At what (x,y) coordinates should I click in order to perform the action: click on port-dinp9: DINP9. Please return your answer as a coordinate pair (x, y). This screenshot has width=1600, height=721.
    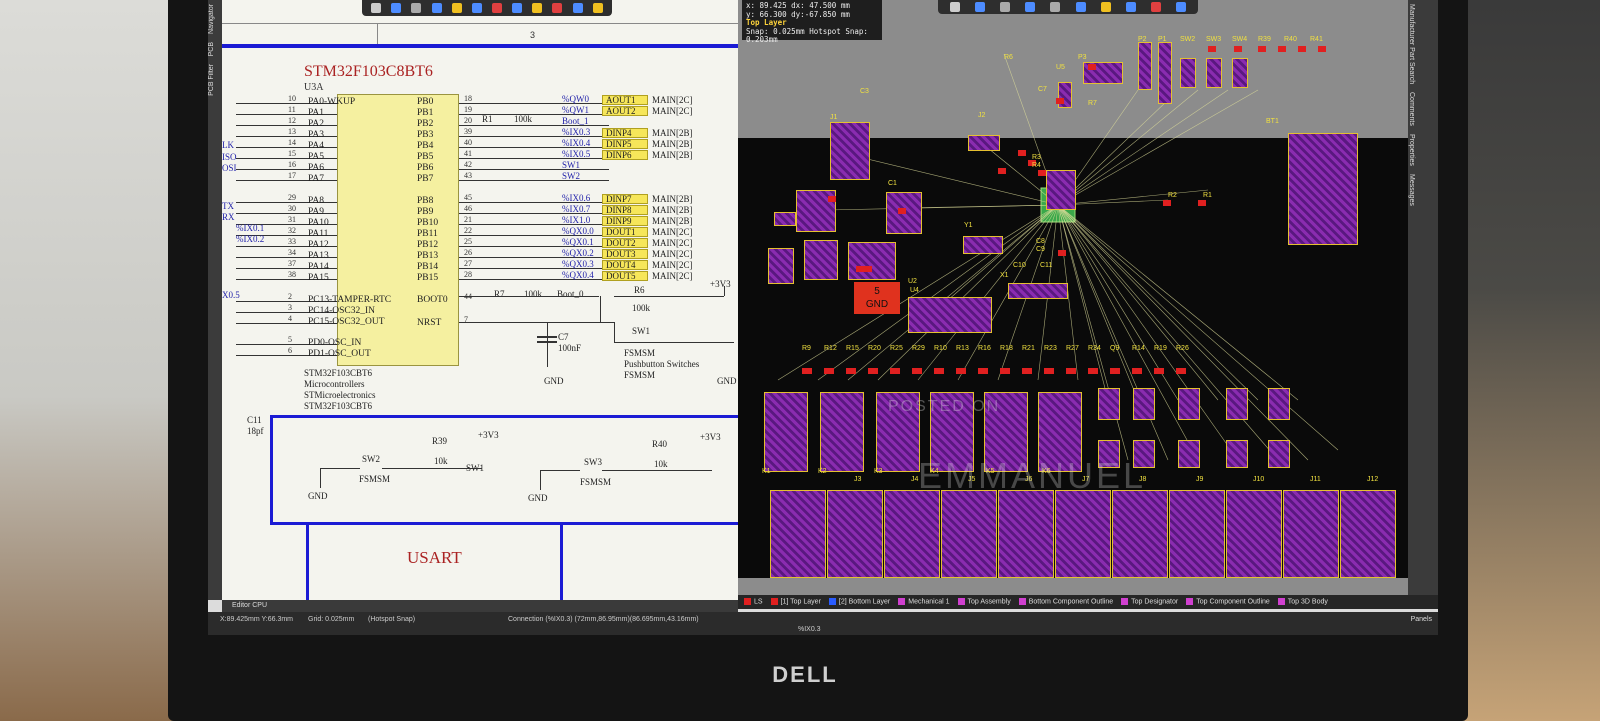
    Looking at the image, I should click on (625, 221).